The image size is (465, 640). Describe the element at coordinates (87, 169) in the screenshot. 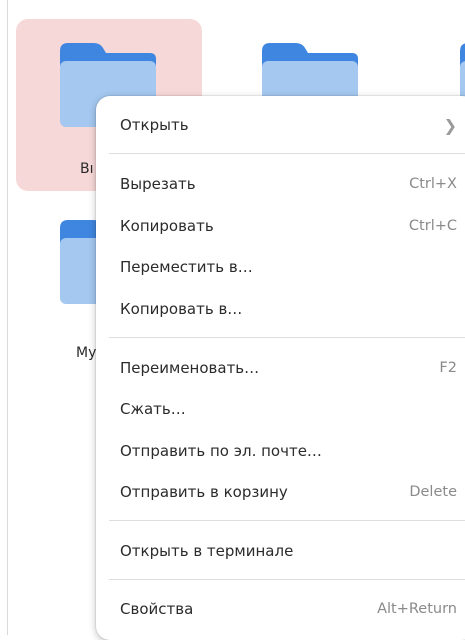

I see `folder-label: Вı` at that location.